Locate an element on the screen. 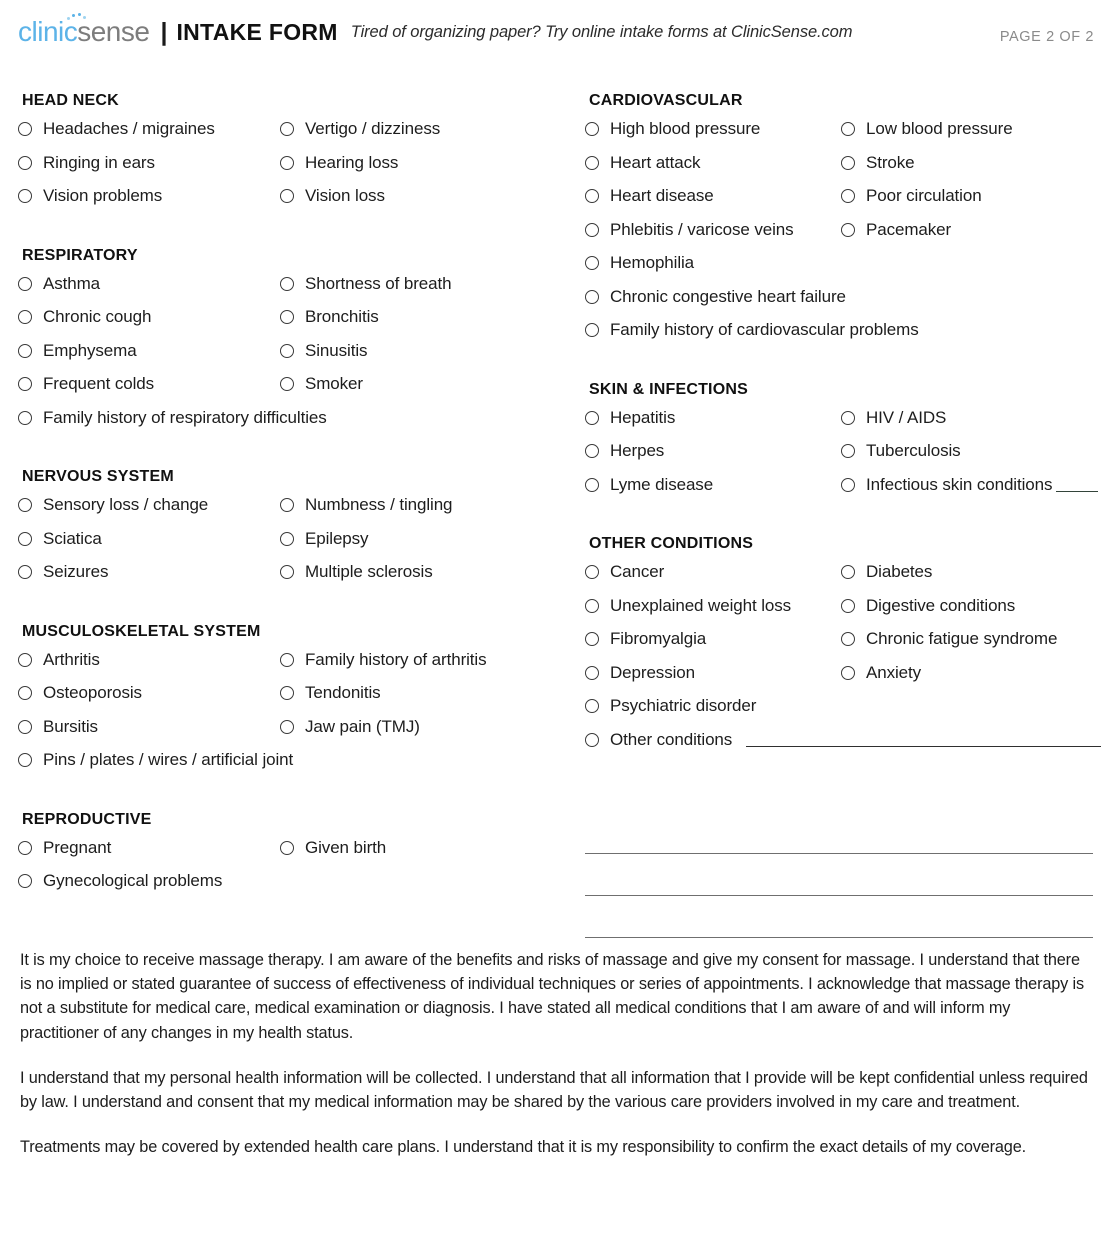 The image size is (1116, 1246). checkbox-option-other-conditions: Other conditions is located at coordinates (658, 740).